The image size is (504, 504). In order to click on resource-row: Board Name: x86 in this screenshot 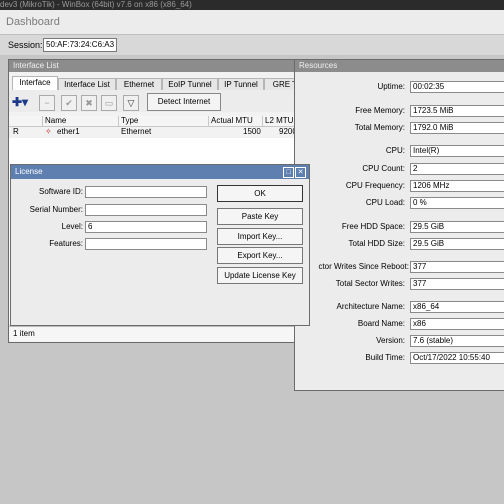, I will do `click(399, 324)`.